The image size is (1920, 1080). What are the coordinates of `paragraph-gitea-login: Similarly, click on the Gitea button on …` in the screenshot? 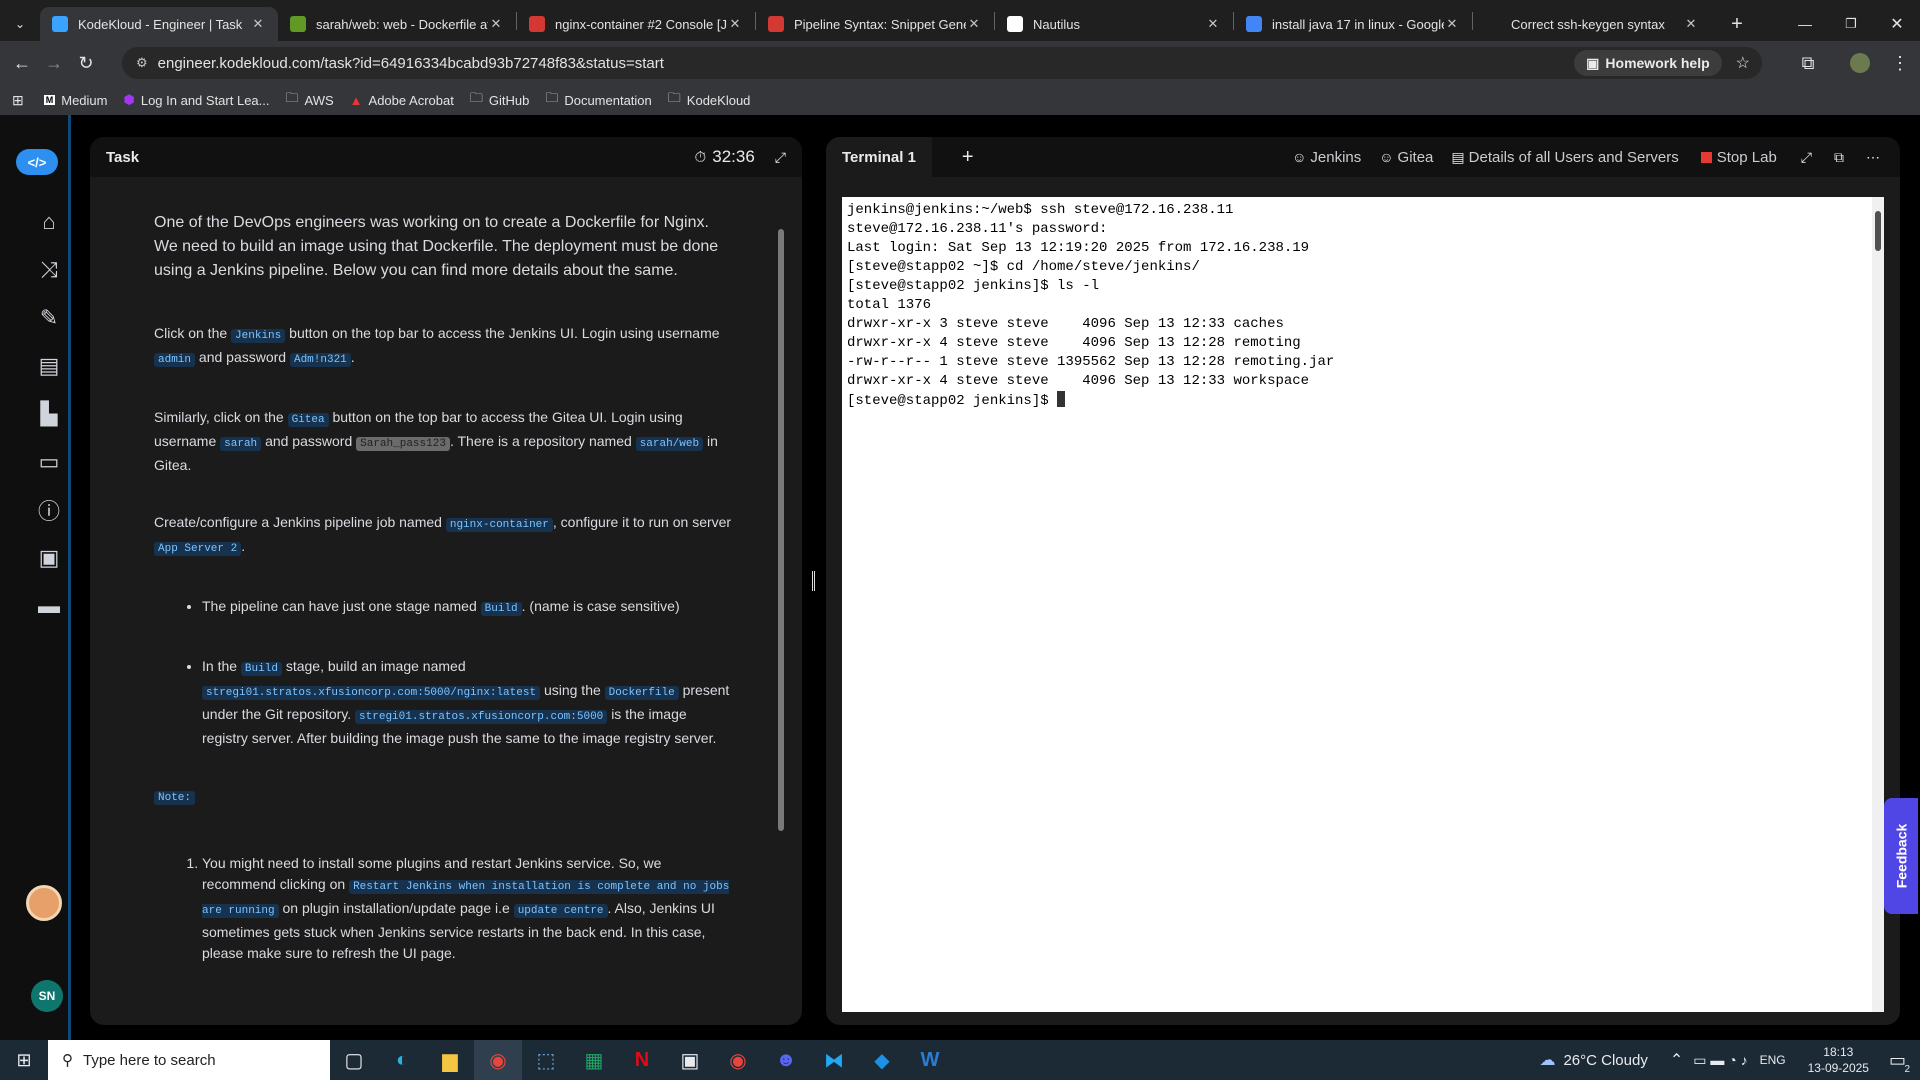 It's located at (436, 441).